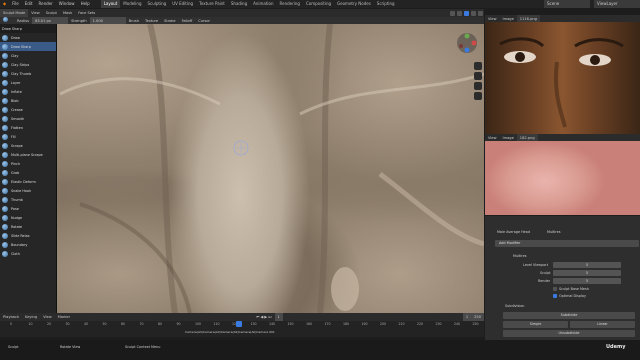  I want to click on subdivision-section: Subdivision, so click(514, 306).